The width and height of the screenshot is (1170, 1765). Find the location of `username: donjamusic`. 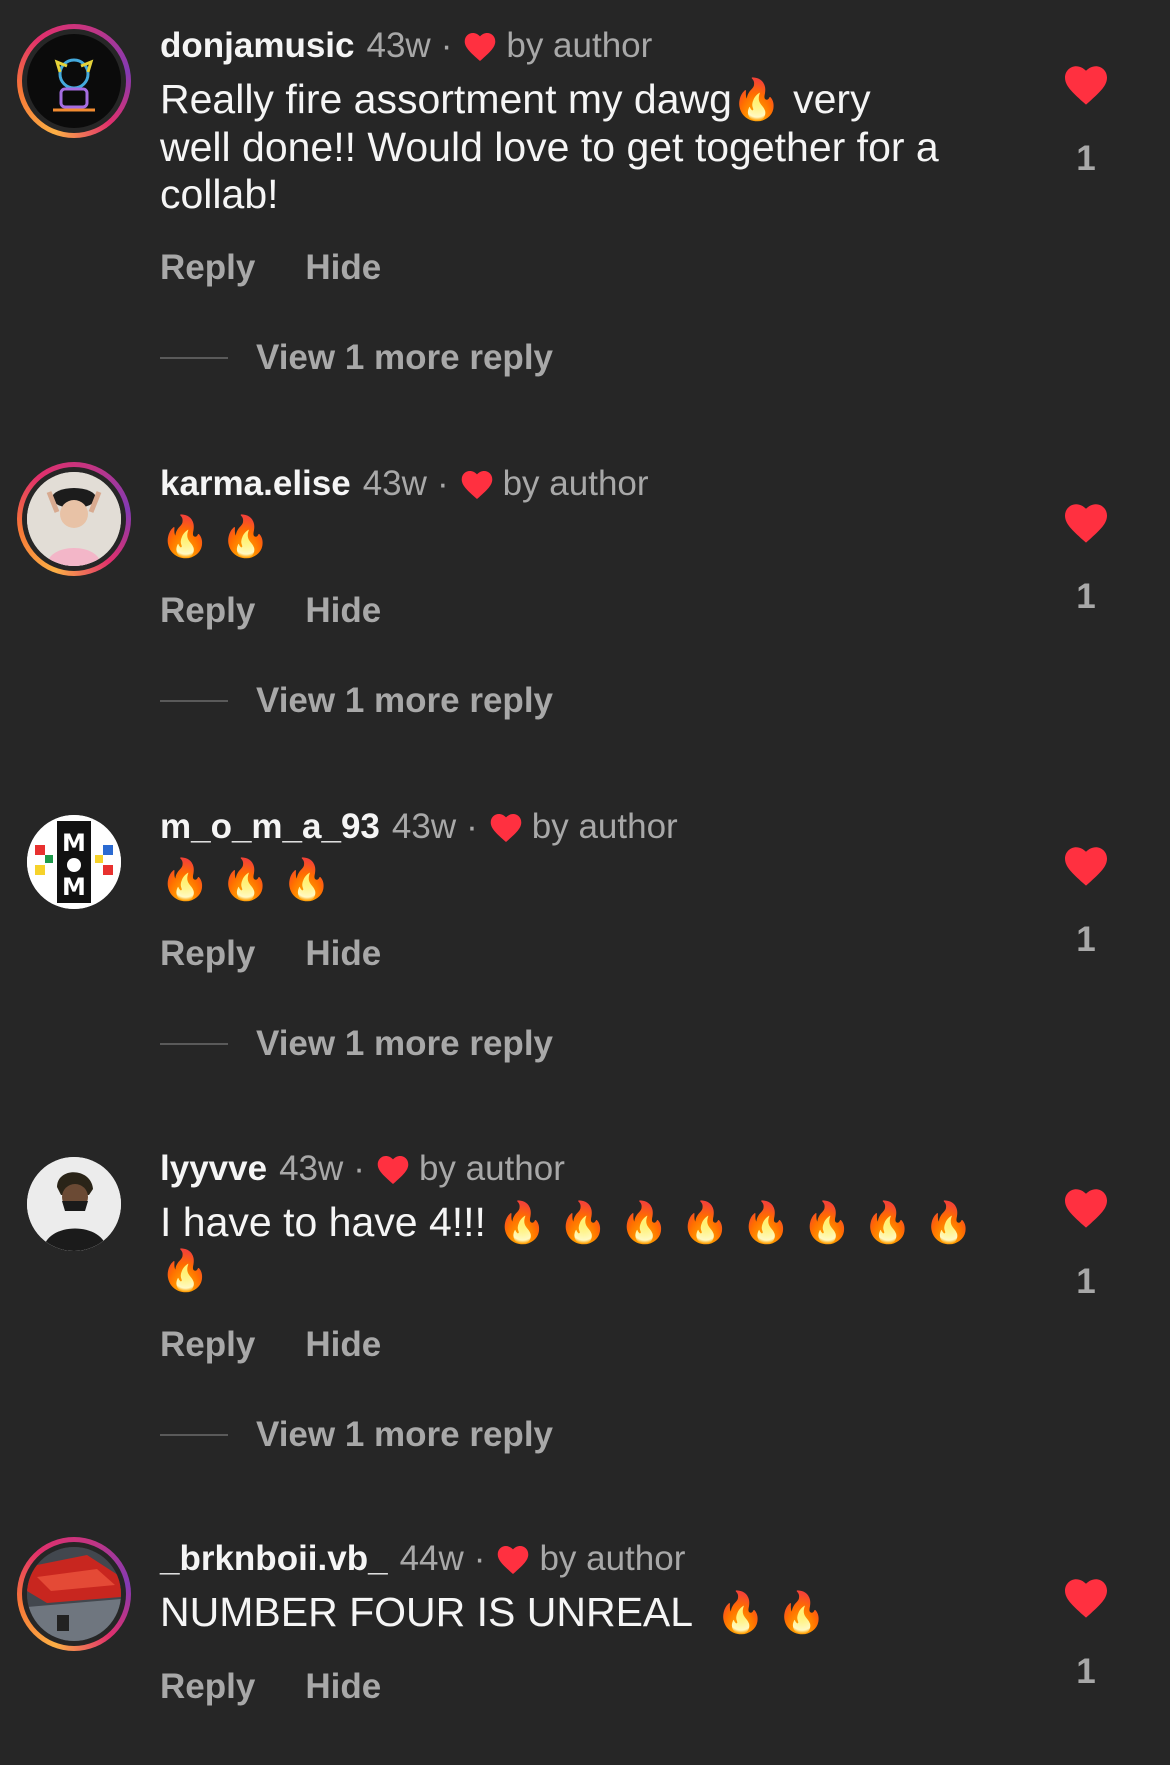

username: donjamusic is located at coordinates (257, 46).